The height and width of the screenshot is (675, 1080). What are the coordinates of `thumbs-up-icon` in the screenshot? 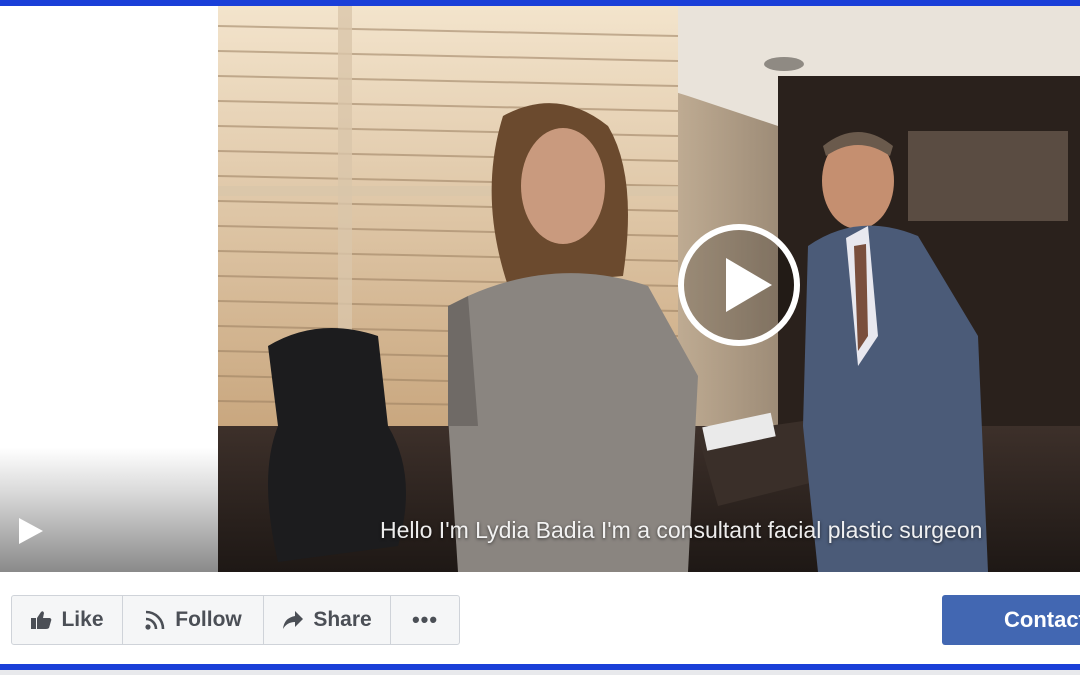 It's located at (41, 620).